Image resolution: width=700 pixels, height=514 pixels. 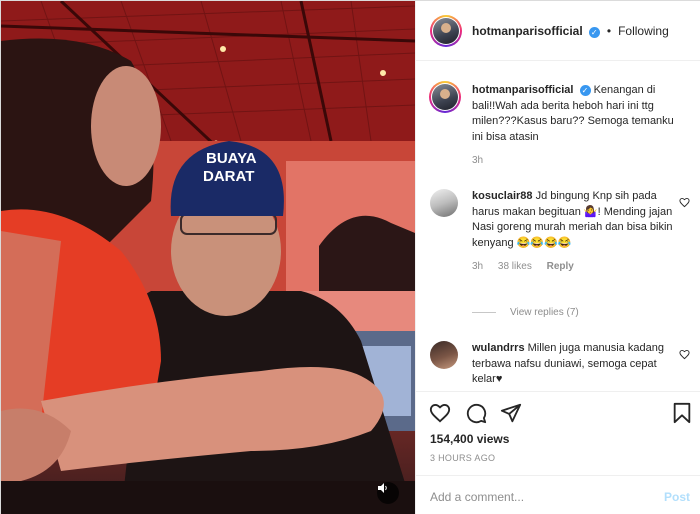 I want to click on caption-meta: 3h, so click(x=574, y=161).